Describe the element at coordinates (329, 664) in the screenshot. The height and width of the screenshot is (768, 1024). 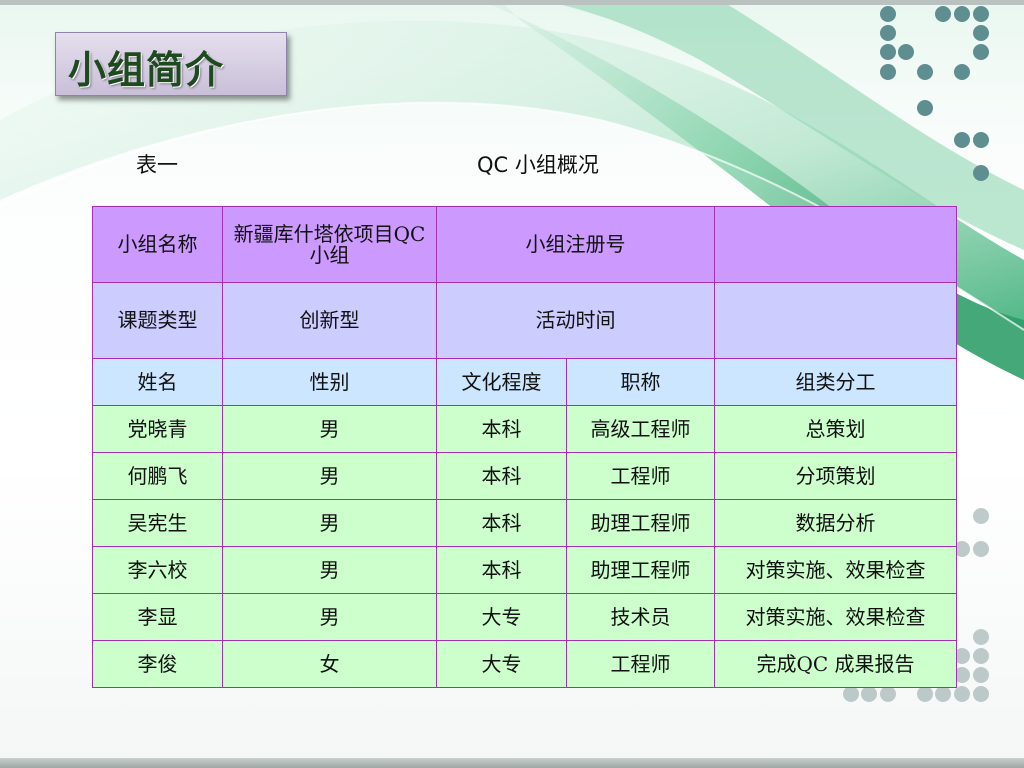
I see `member-gender: 女` at that location.